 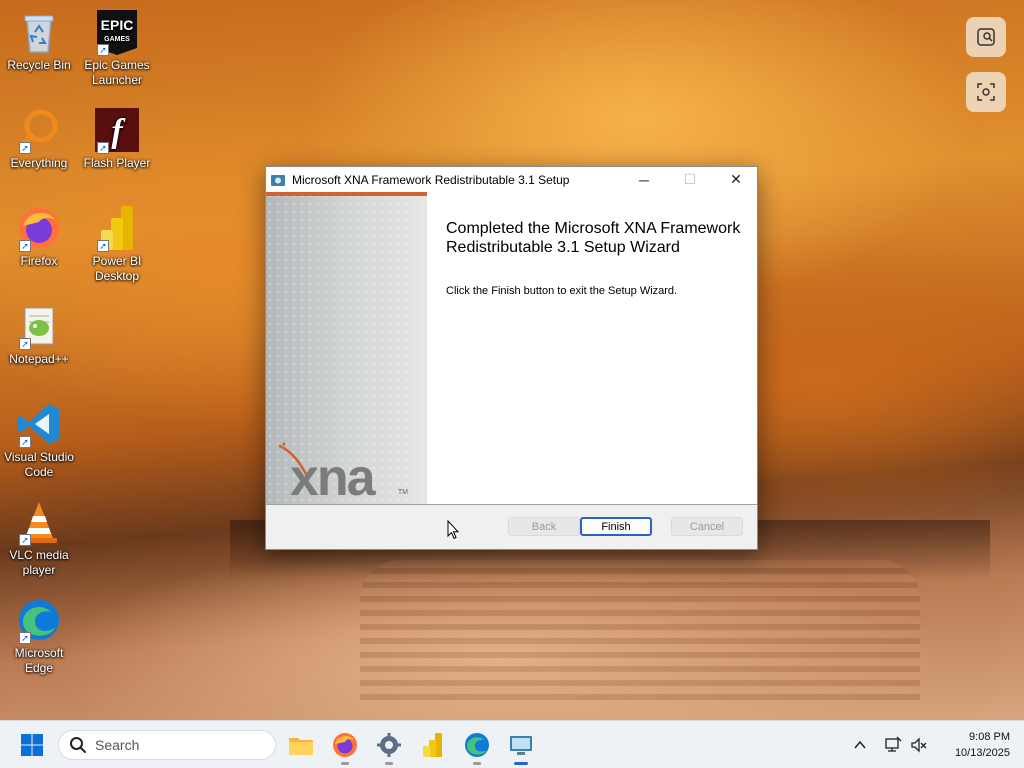 I want to click on desktop-icon-label: Epic Games Launcher, so click(x=117, y=72).